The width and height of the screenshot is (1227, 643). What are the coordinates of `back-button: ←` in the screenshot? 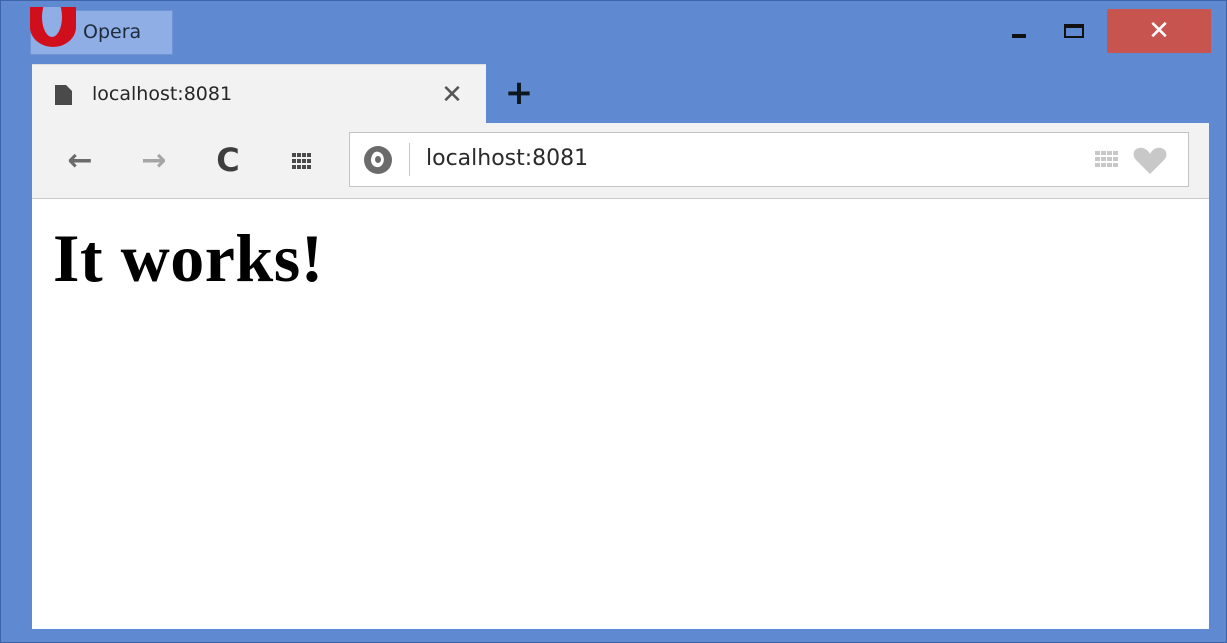 It's located at (80, 160).